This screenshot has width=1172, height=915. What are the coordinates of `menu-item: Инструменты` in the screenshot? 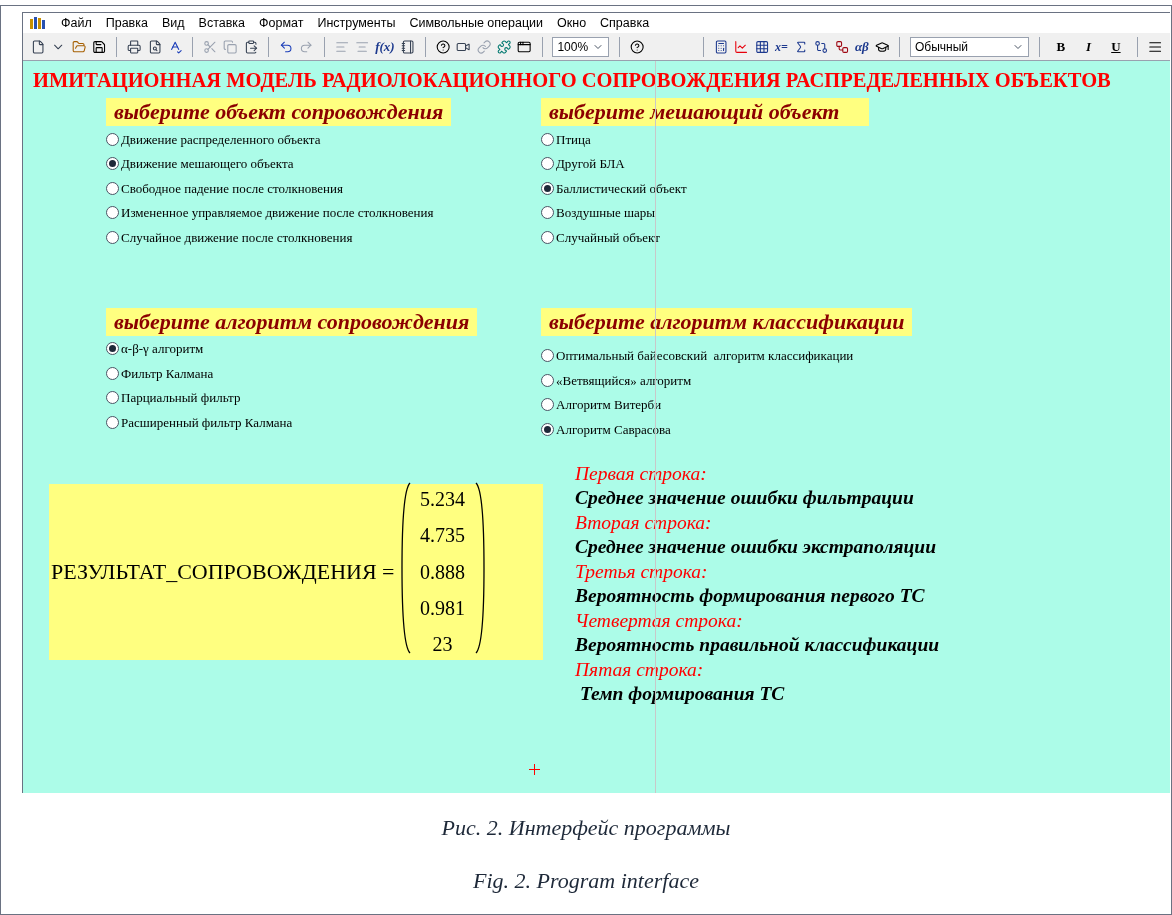 It's located at (356, 23).